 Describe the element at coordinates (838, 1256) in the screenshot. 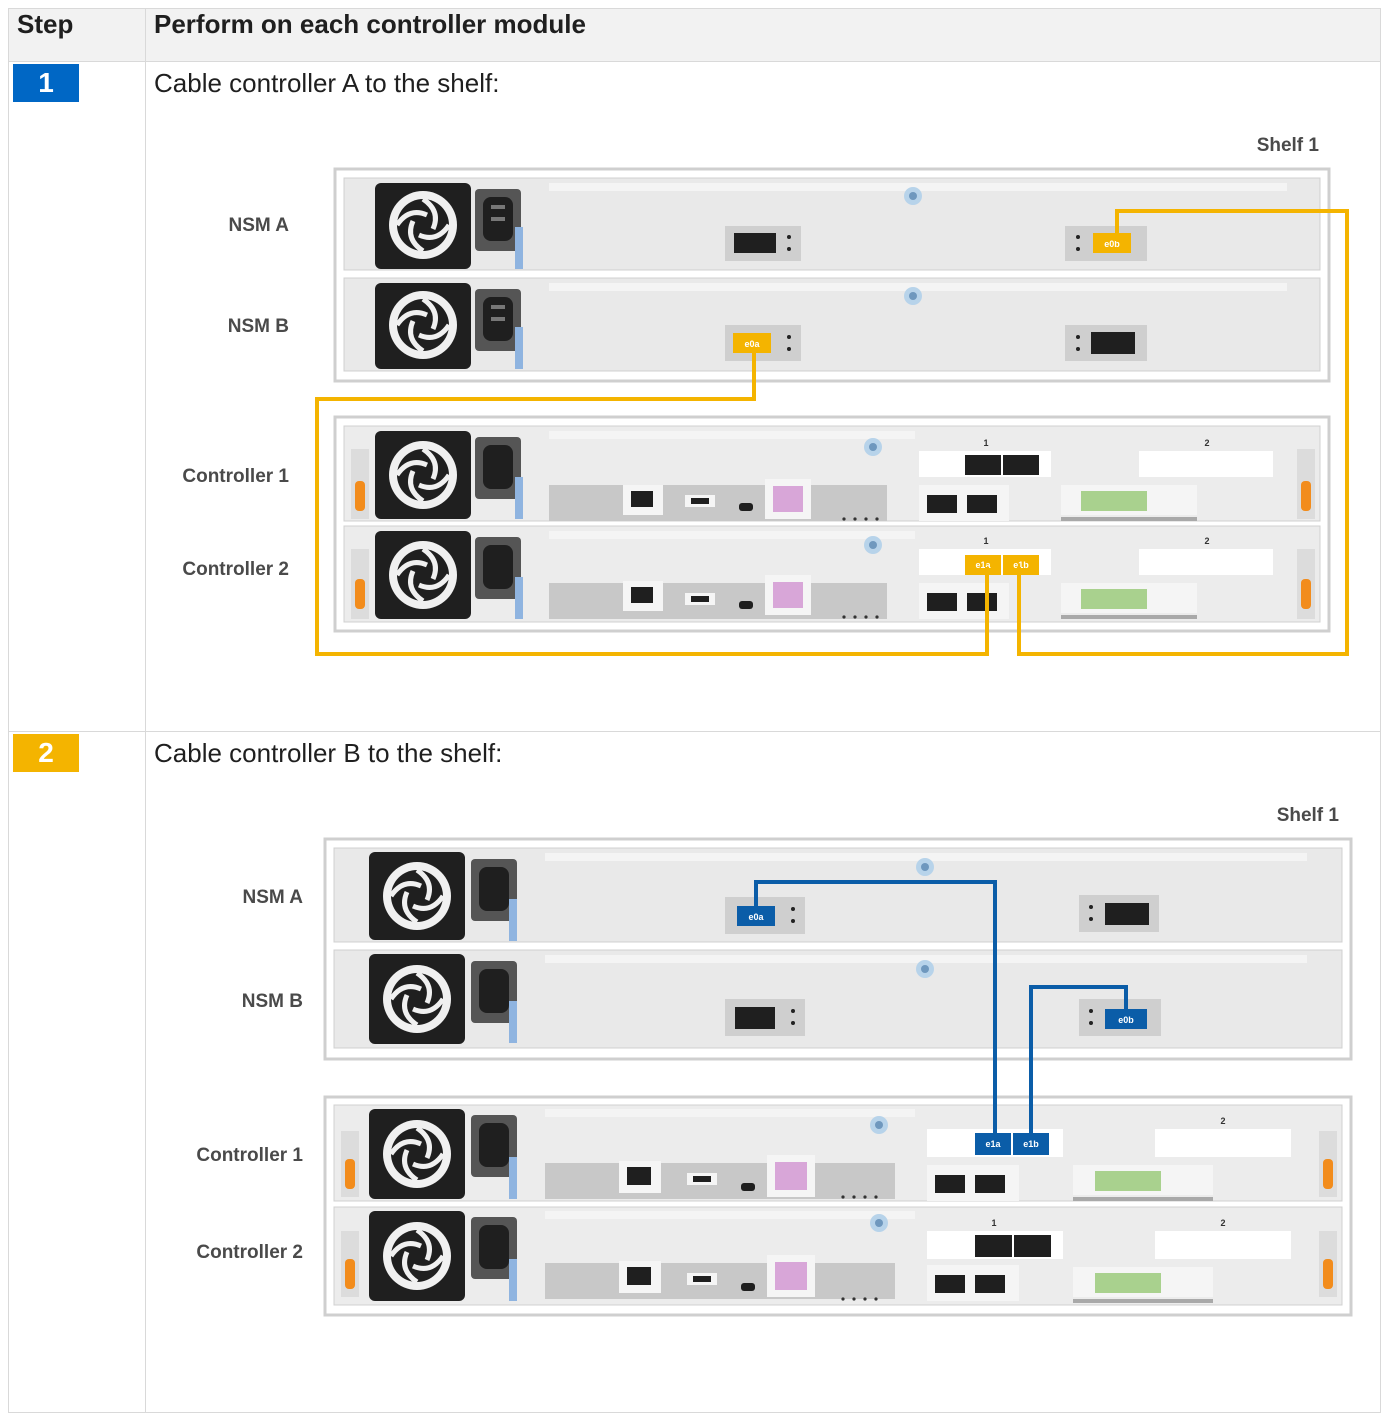

I see `controller-2-module: 1 2` at that location.